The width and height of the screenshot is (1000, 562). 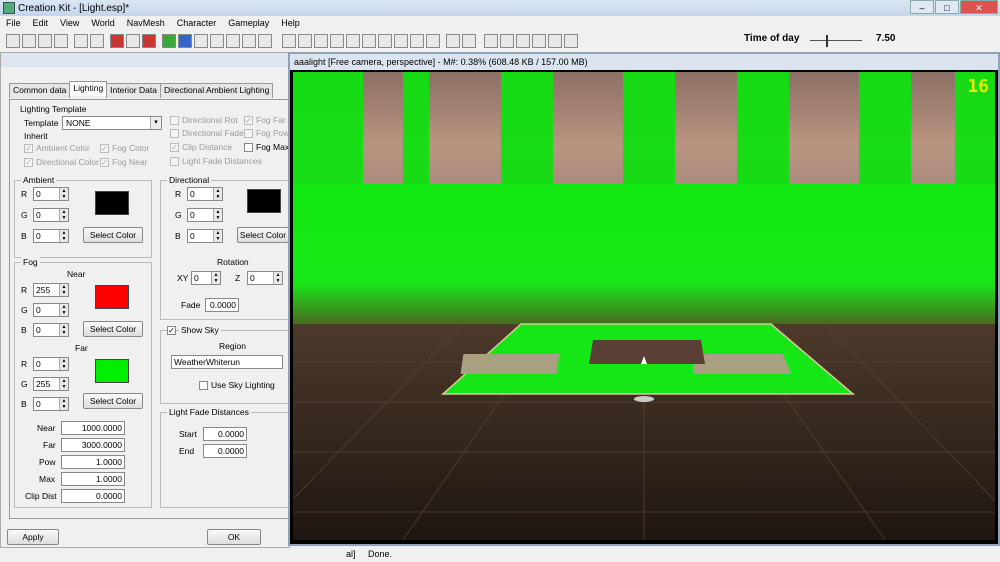 I want to click on fog-far-g-spinner: 255 ▲ ▼, so click(x=51, y=384).